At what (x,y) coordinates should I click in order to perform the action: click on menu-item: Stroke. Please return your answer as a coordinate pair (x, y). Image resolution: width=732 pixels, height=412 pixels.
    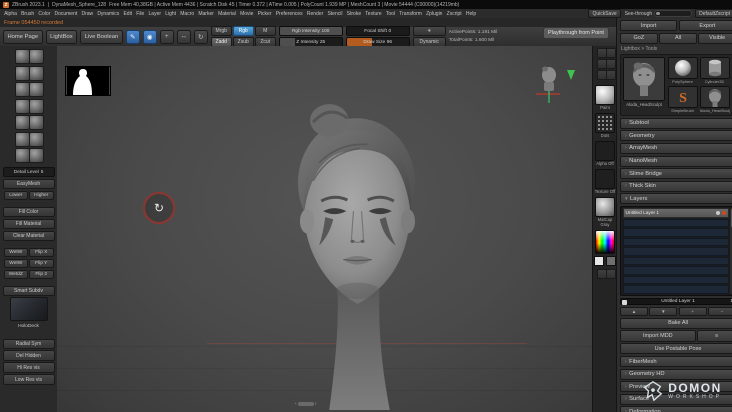
    Looking at the image, I should click on (354, 14).